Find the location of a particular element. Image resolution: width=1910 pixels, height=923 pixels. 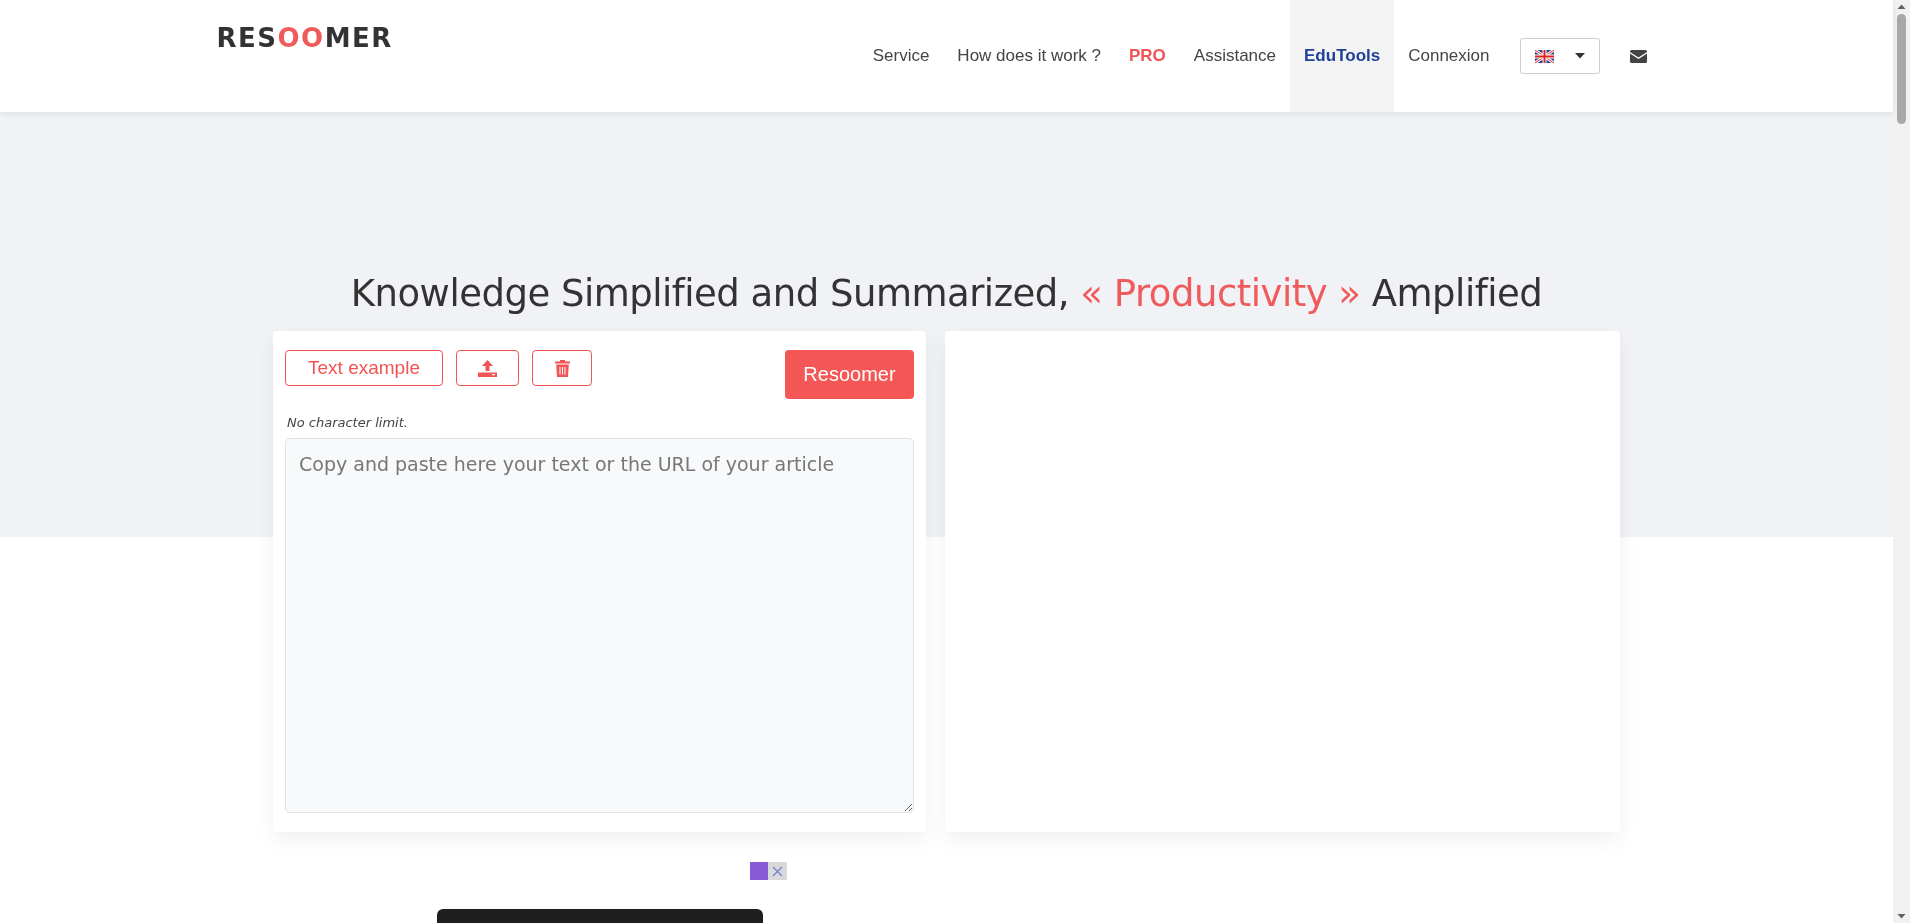

nav-link: EduTools is located at coordinates (1342, 56).